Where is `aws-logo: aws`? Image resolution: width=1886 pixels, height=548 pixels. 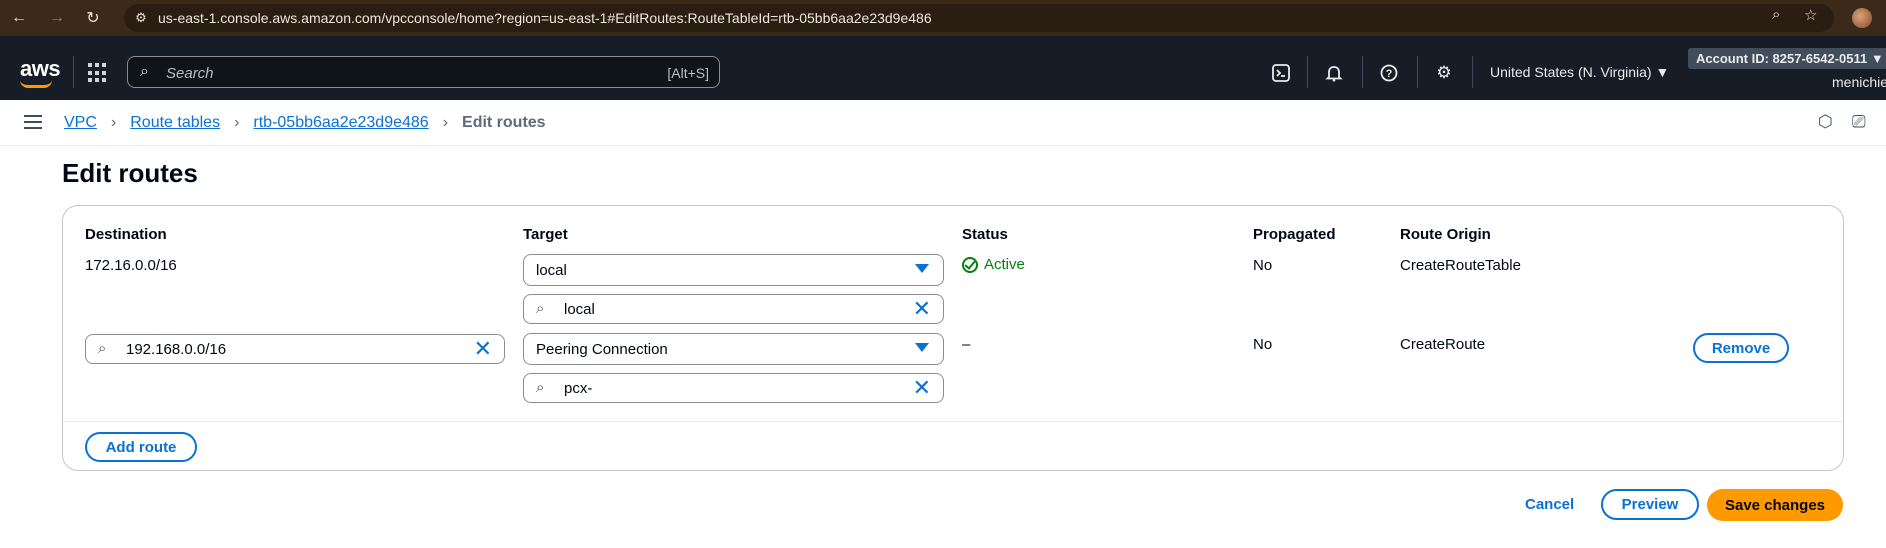
aws-logo: aws is located at coordinates (40, 72).